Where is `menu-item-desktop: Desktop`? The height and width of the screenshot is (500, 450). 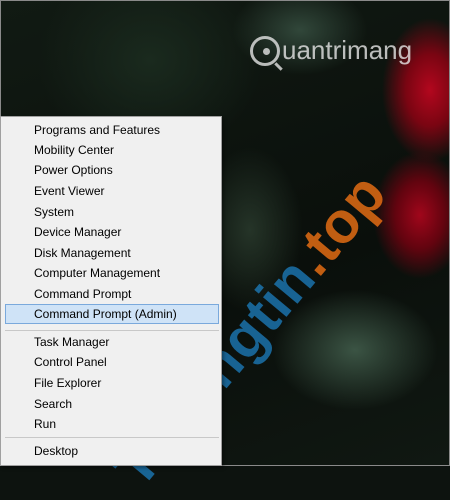 menu-item-desktop: Desktop is located at coordinates (112, 451).